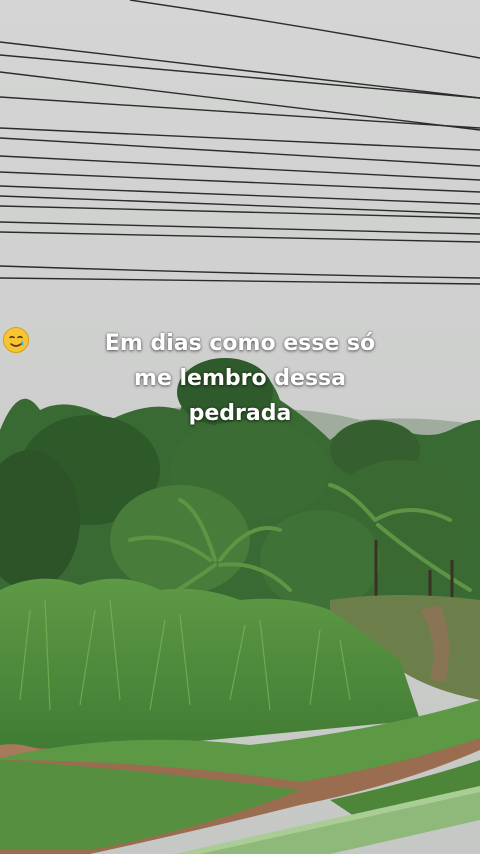 The image size is (480, 854). What do you see at coordinates (240, 343) in the screenshot?
I see `caption-line-1: Em dias como esse só` at bounding box center [240, 343].